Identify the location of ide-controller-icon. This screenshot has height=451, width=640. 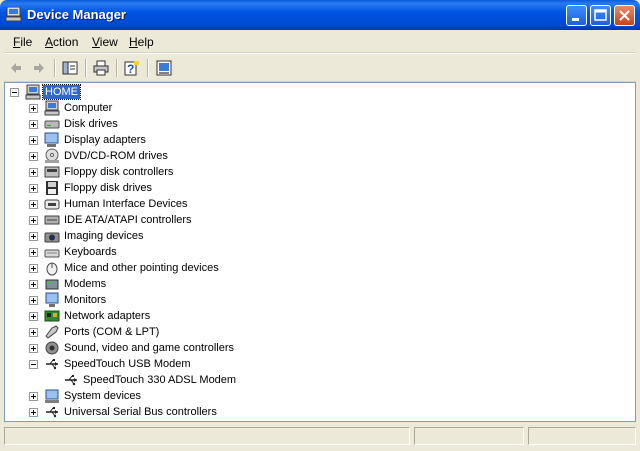
(52, 220).